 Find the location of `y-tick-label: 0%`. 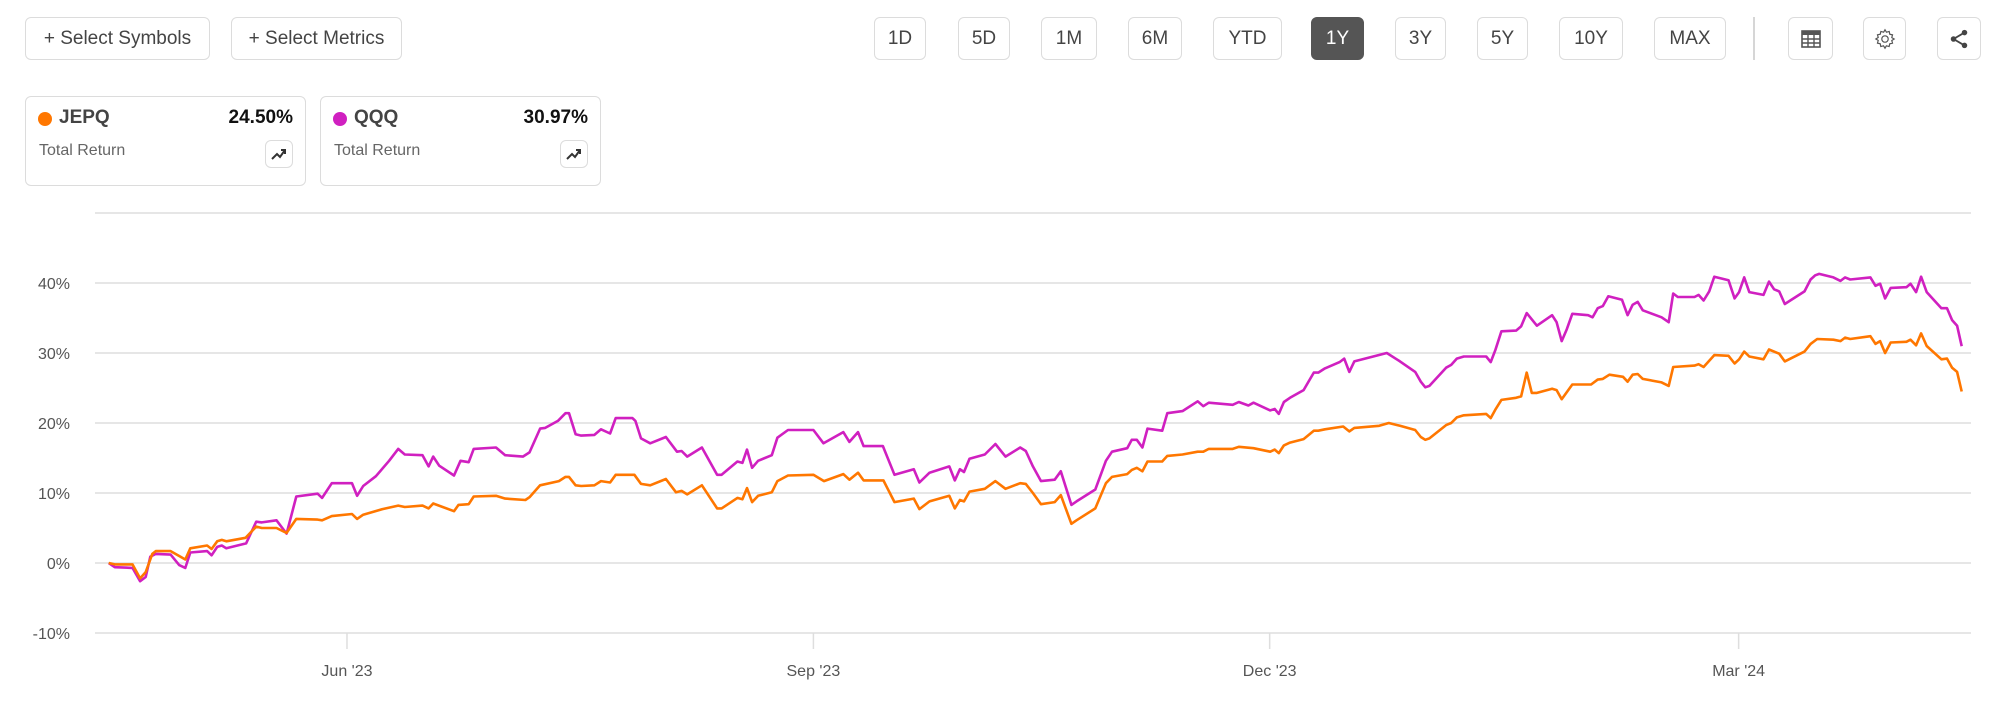

y-tick-label: 0% is located at coordinates (58, 564).